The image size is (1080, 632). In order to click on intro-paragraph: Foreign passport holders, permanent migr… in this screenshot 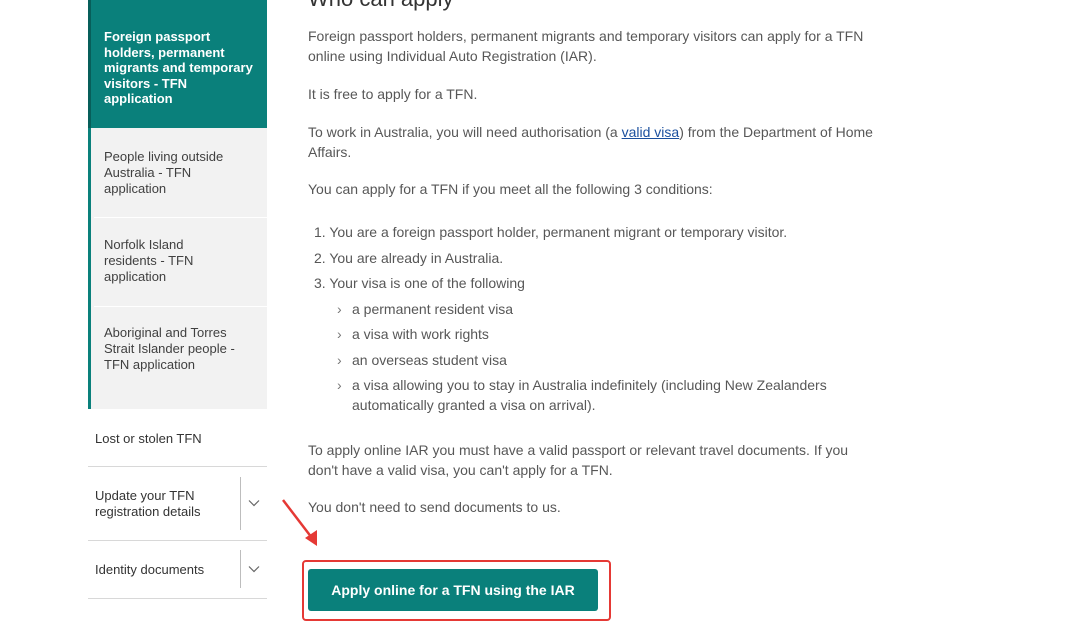, I will do `click(586, 46)`.